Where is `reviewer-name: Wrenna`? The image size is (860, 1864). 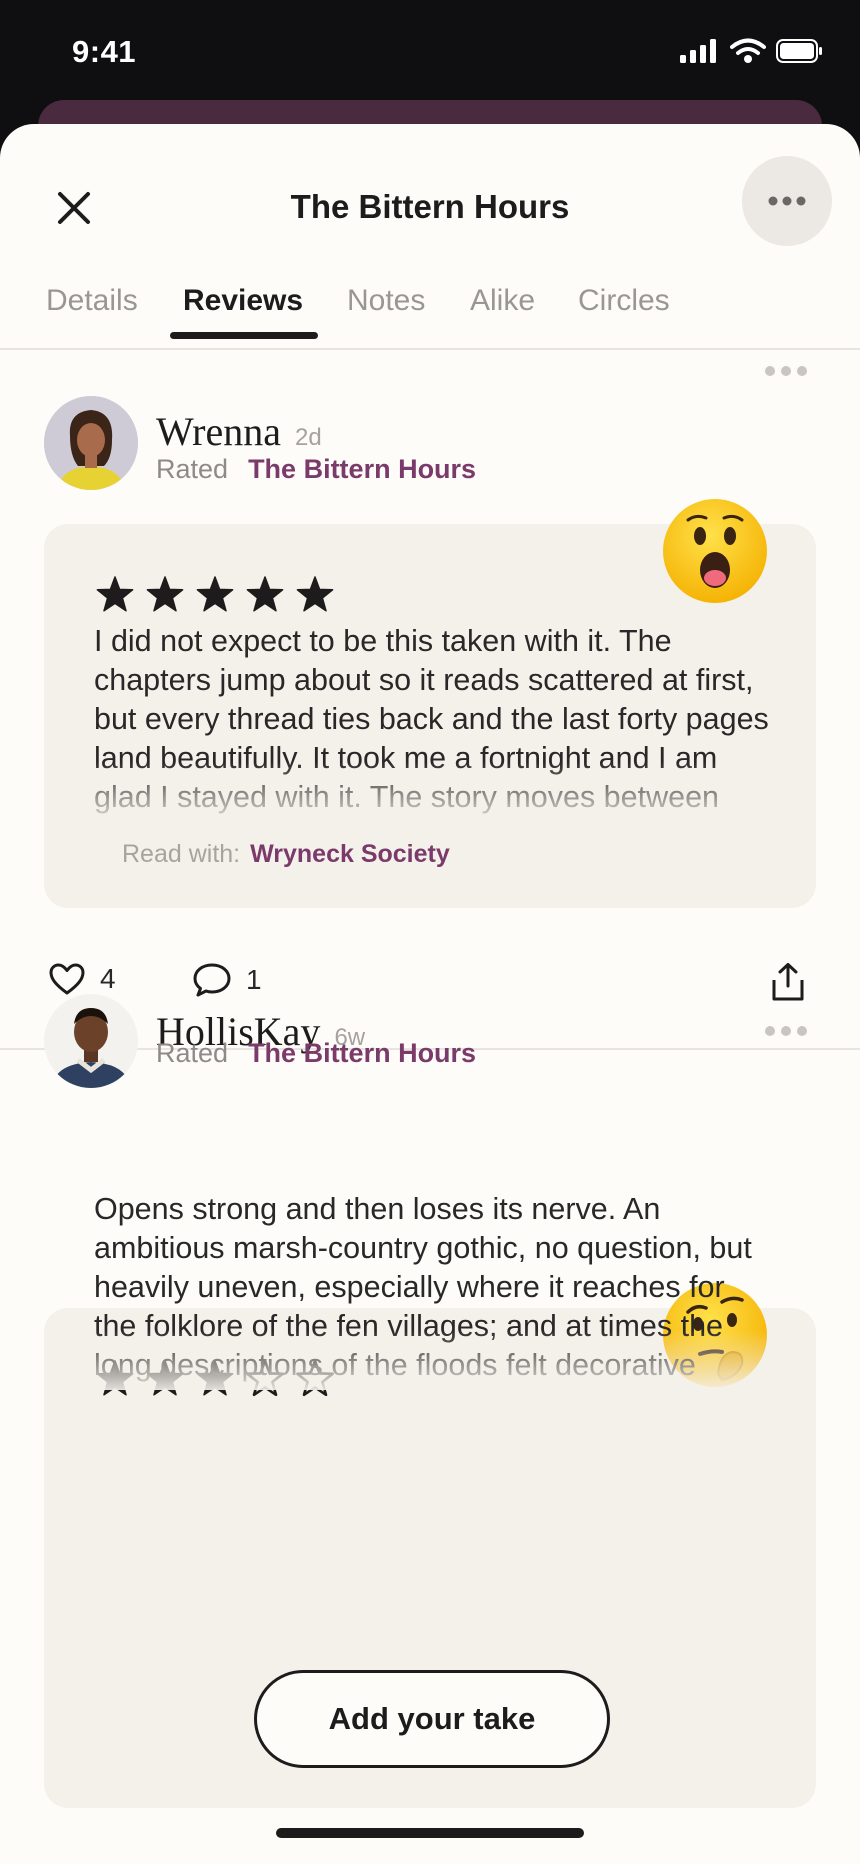 reviewer-name: Wrenna is located at coordinates (218, 431).